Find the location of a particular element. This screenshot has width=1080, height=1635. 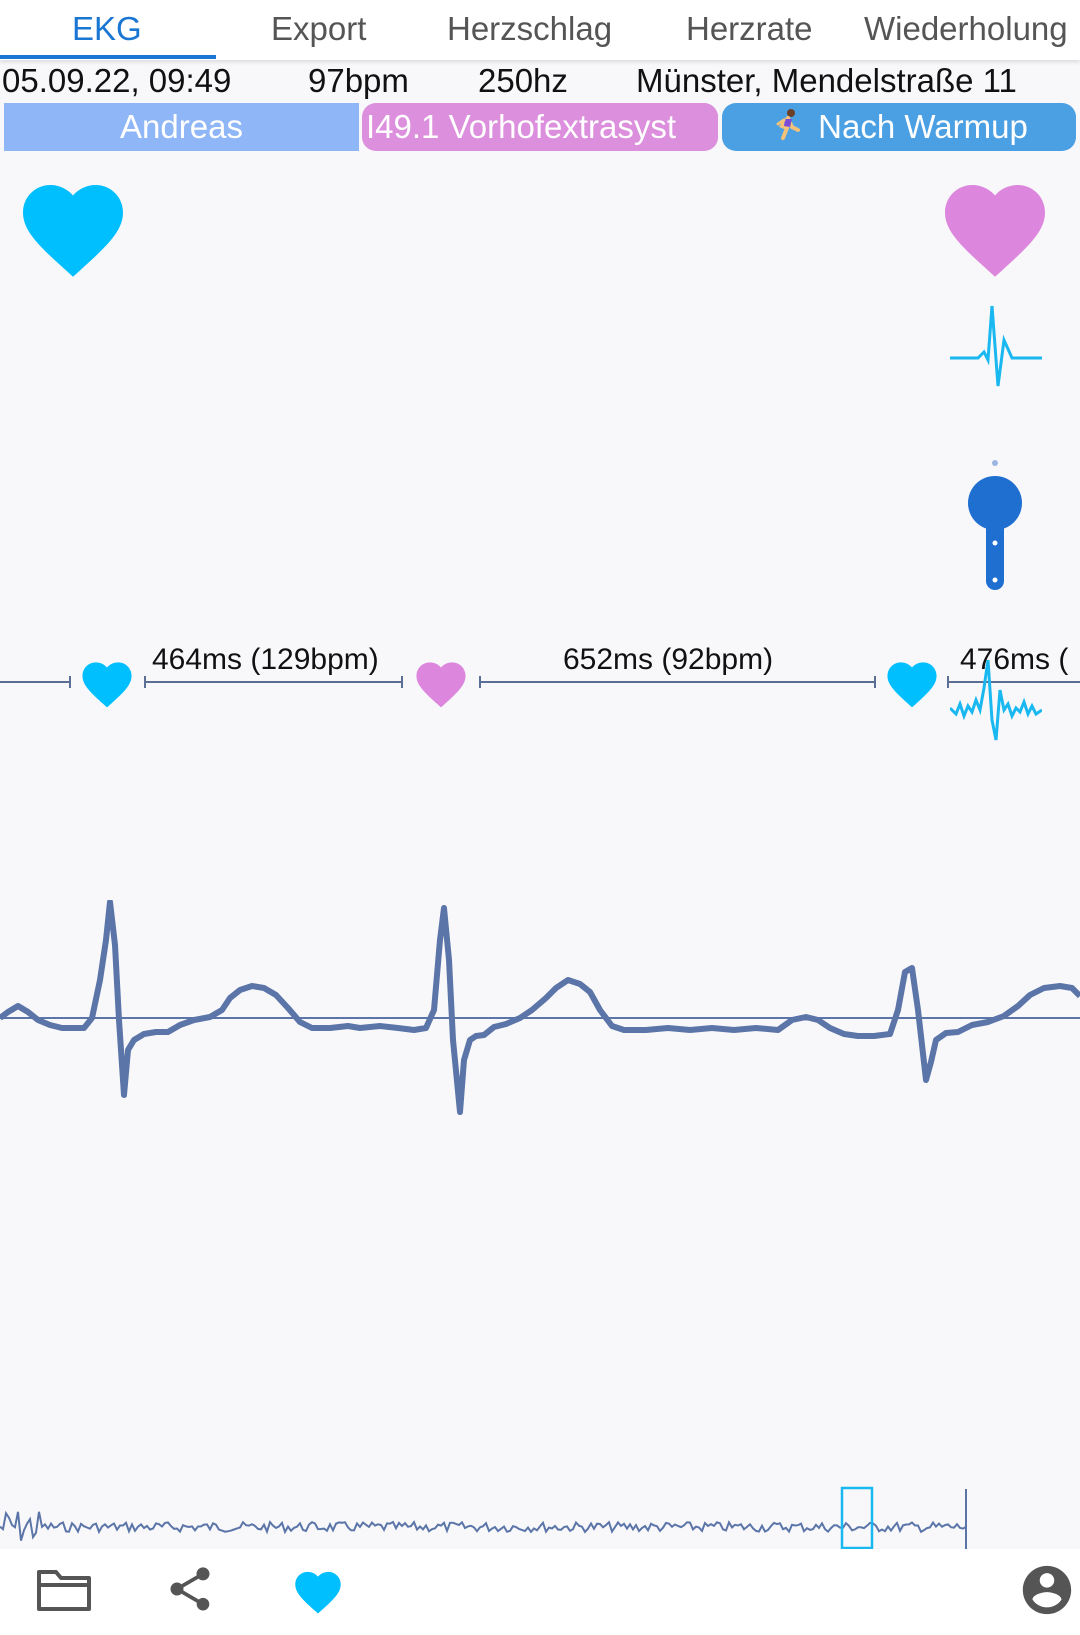

active-tab-indicator is located at coordinates (108, 57).